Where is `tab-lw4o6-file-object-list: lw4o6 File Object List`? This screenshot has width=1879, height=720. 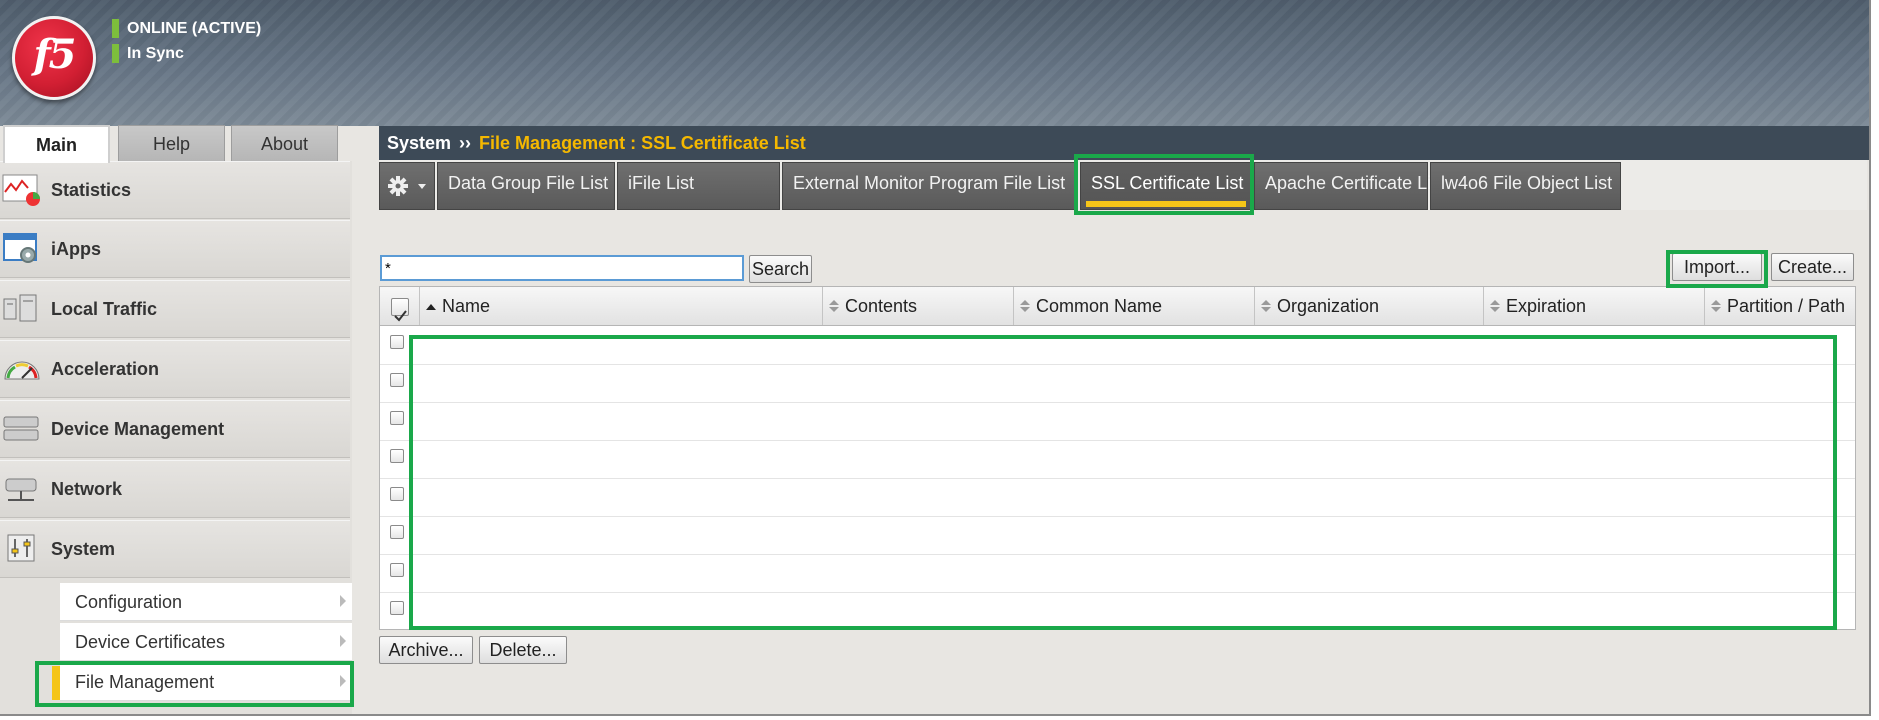 tab-lw4o6-file-object-list: lw4o6 File Object List is located at coordinates (1525, 186).